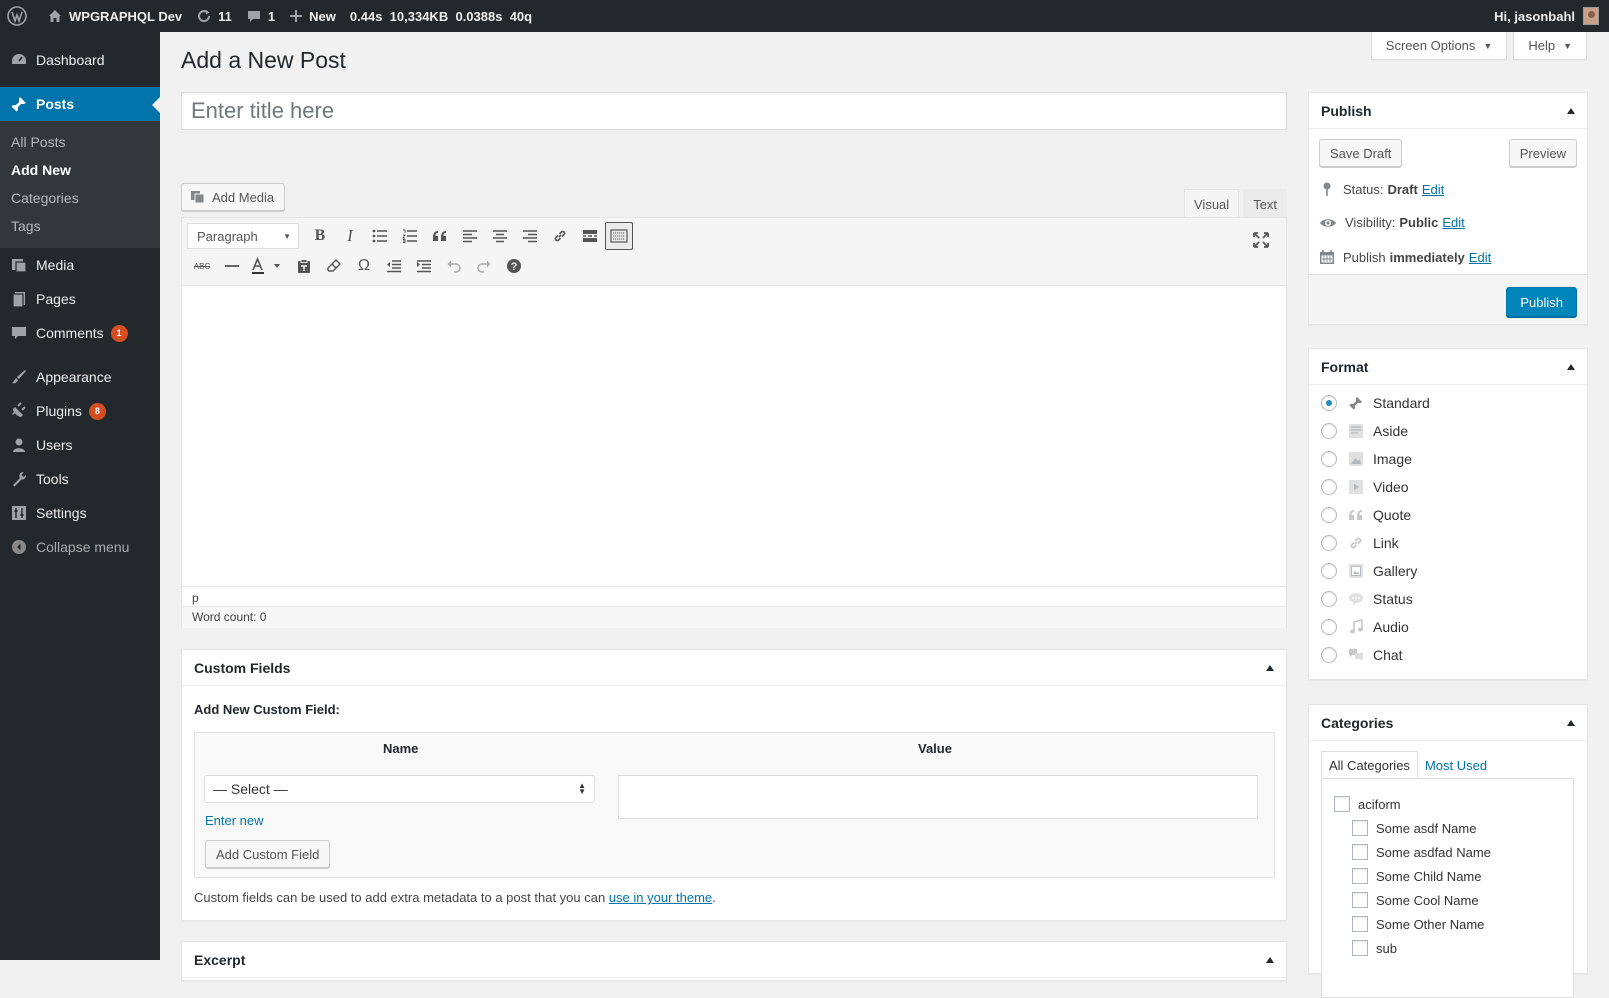 The width and height of the screenshot is (1609, 998). What do you see at coordinates (80, 60) in the screenshot?
I see `menu-item-dashboard: Dashboard` at bounding box center [80, 60].